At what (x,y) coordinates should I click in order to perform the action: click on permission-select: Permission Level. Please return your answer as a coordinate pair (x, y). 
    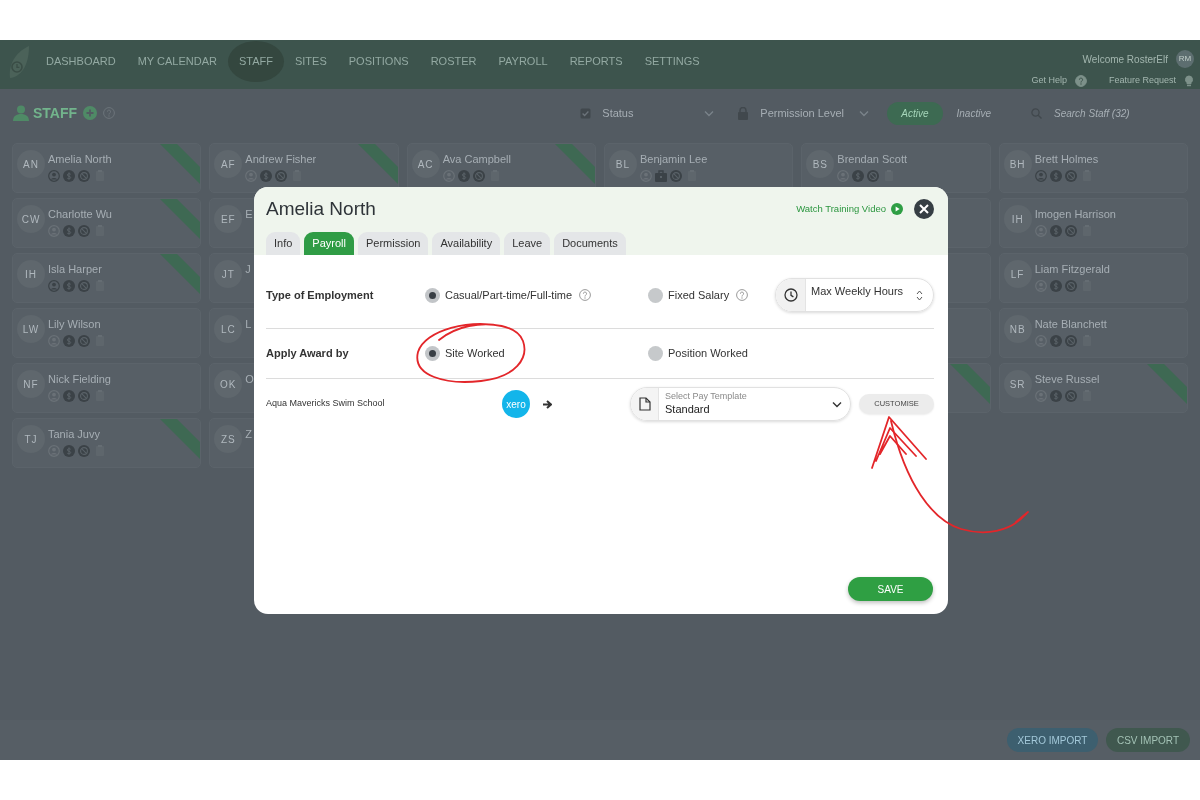
    Looking at the image, I should click on (805, 113).